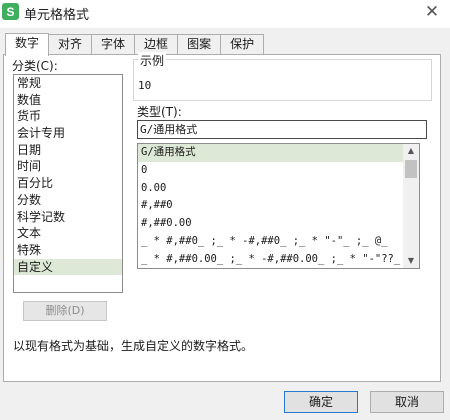 This screenshot has width=450, height=420. I want to click on category-item: 日期, so click(68, 150).